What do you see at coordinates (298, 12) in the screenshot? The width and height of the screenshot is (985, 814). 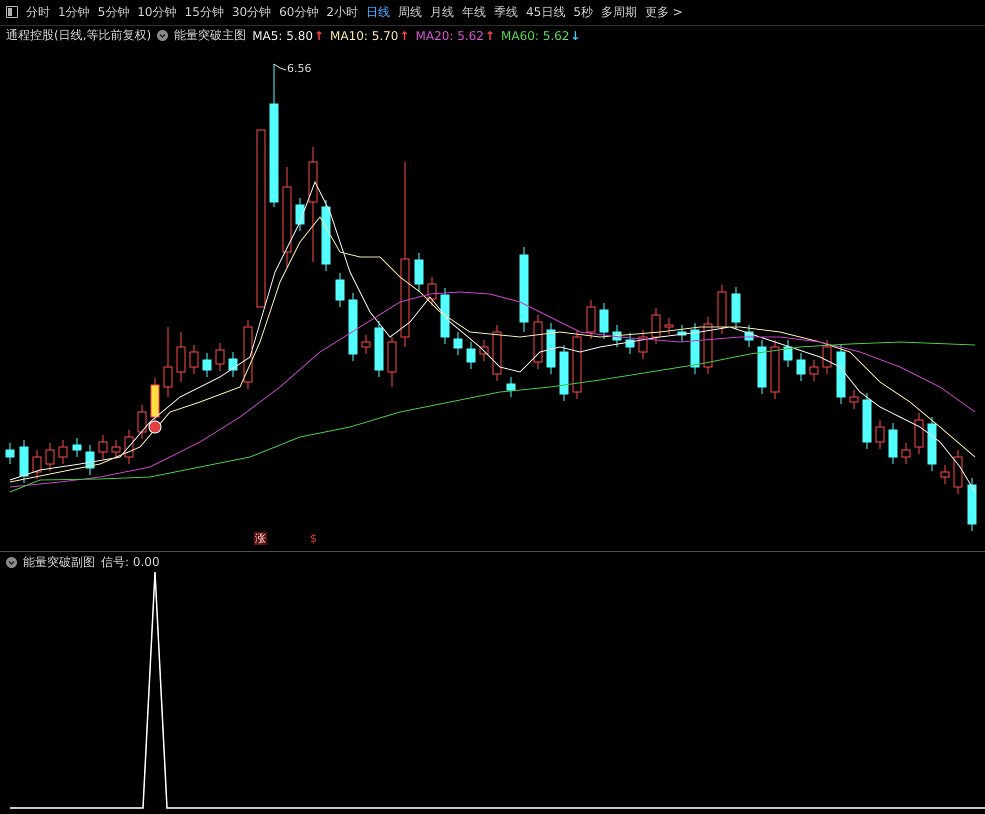 I see `period-tab: 60分钟` at bounding box center [298, 12].